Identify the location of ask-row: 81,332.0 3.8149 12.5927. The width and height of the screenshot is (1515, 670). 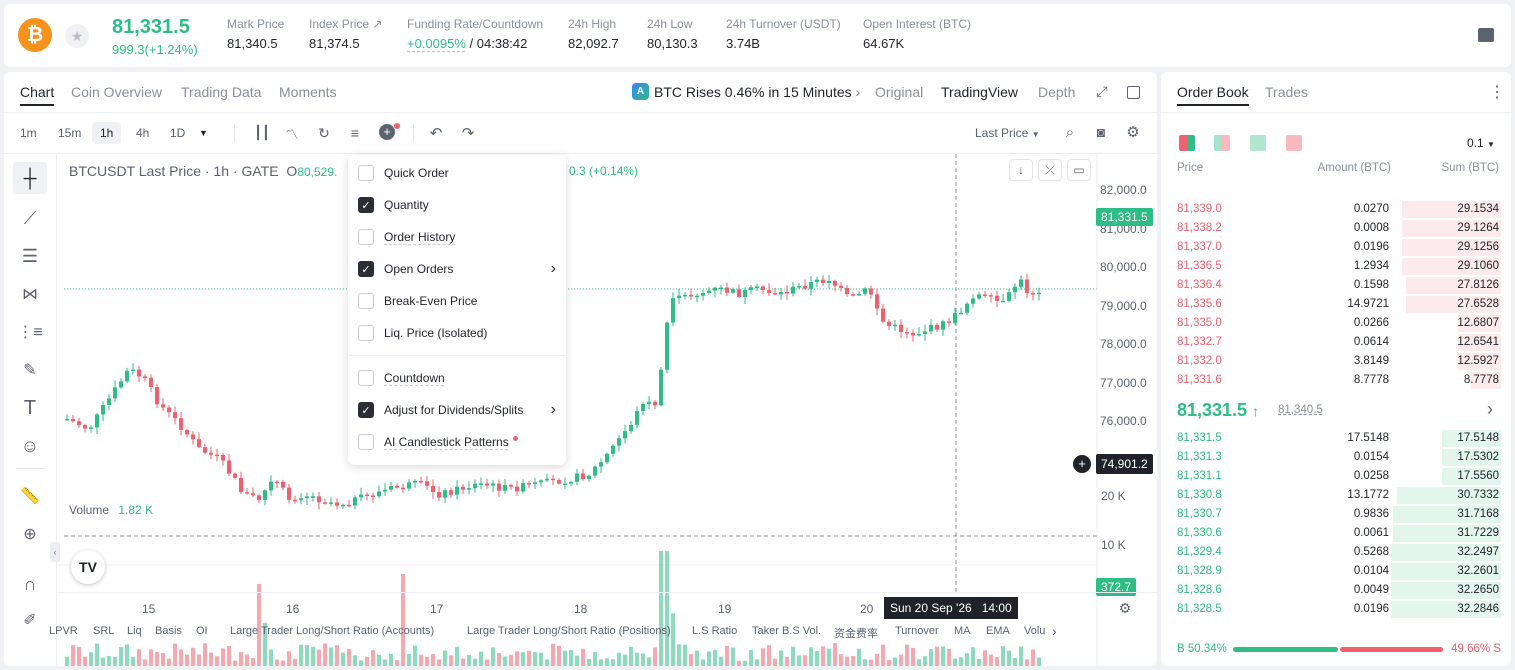
(1336, 361).